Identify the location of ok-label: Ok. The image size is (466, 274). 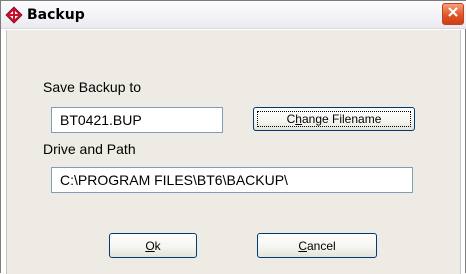
(153, 245).